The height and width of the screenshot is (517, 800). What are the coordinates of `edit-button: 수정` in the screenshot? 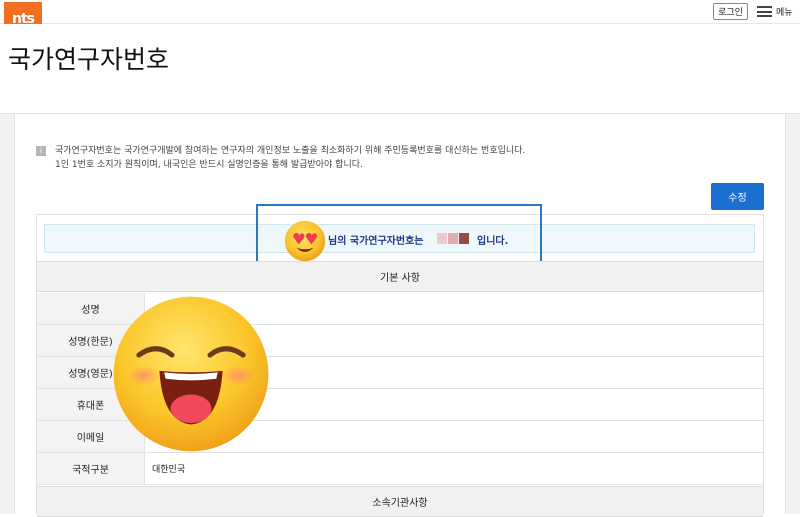 It's located at (737, 196).